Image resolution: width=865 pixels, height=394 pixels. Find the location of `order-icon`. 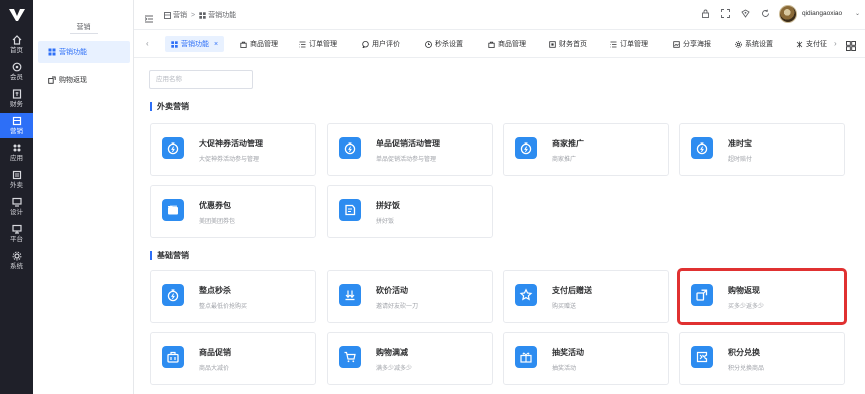

order-icon is located at coordinates (302, 44).